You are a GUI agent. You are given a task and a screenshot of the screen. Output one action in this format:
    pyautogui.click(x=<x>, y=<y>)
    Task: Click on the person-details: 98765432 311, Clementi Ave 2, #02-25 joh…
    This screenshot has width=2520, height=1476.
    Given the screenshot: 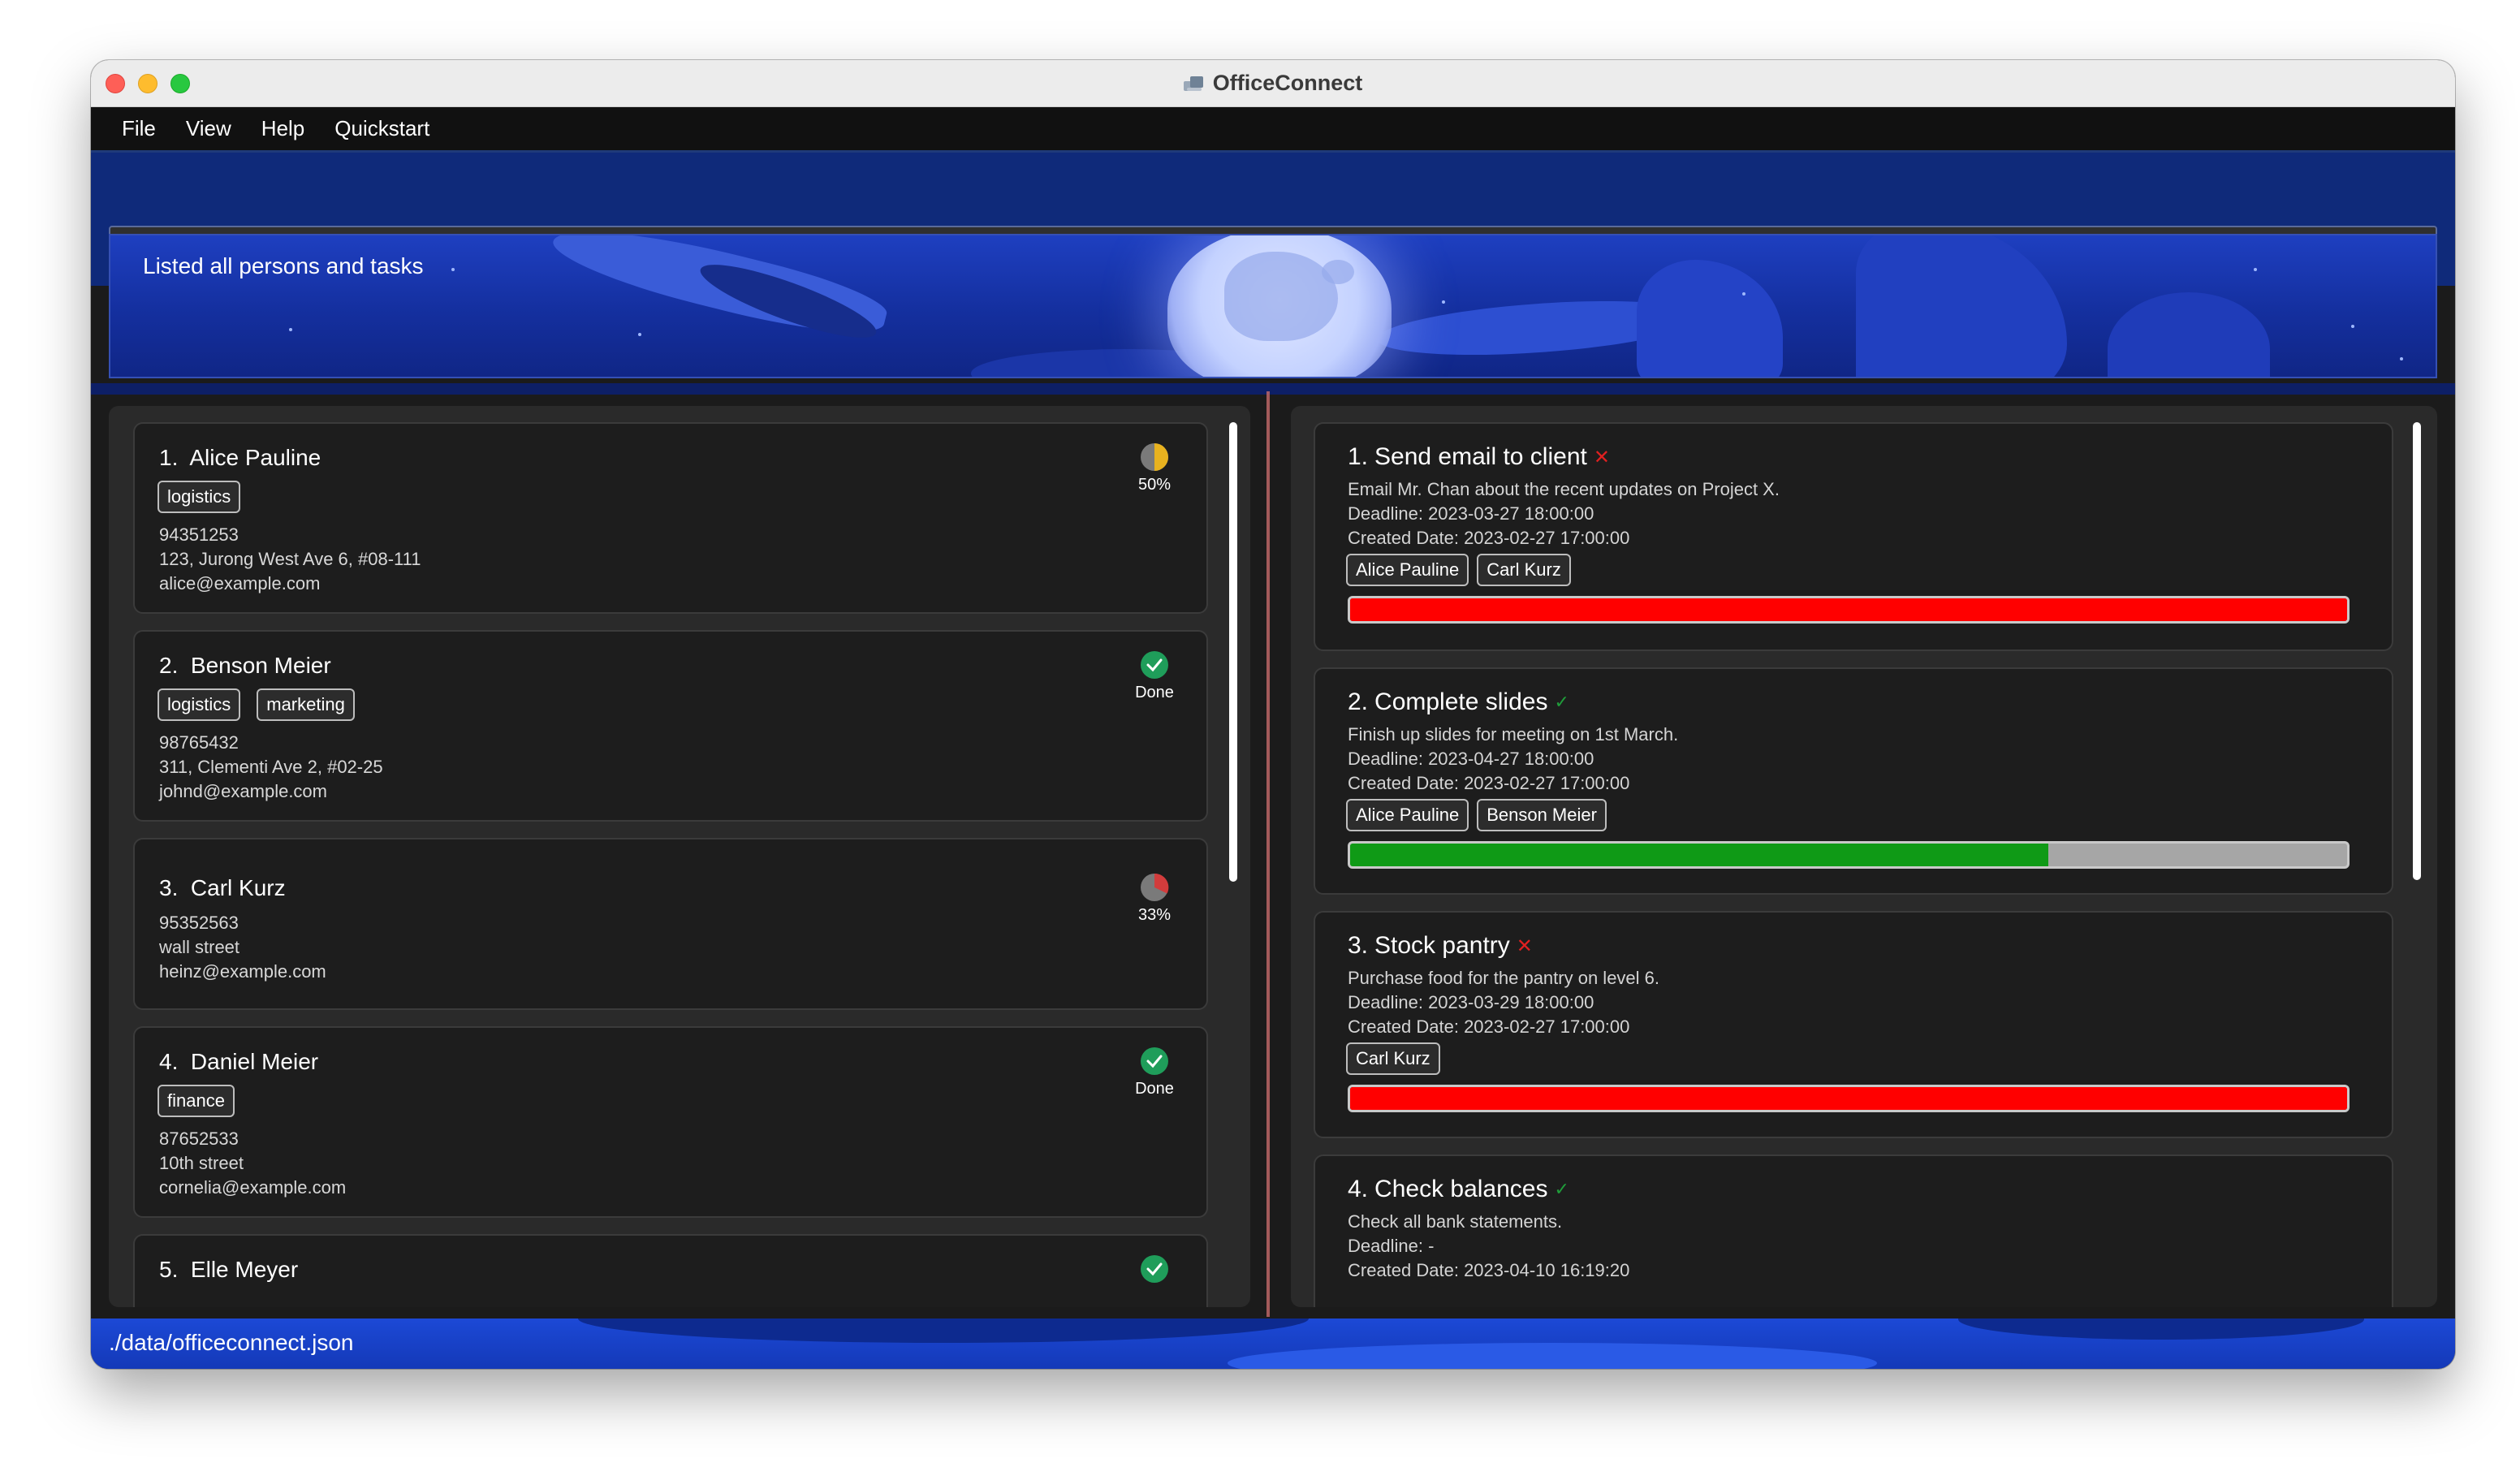 What is the action you would take?
    pyautogui.click(x=271, y=768)
    